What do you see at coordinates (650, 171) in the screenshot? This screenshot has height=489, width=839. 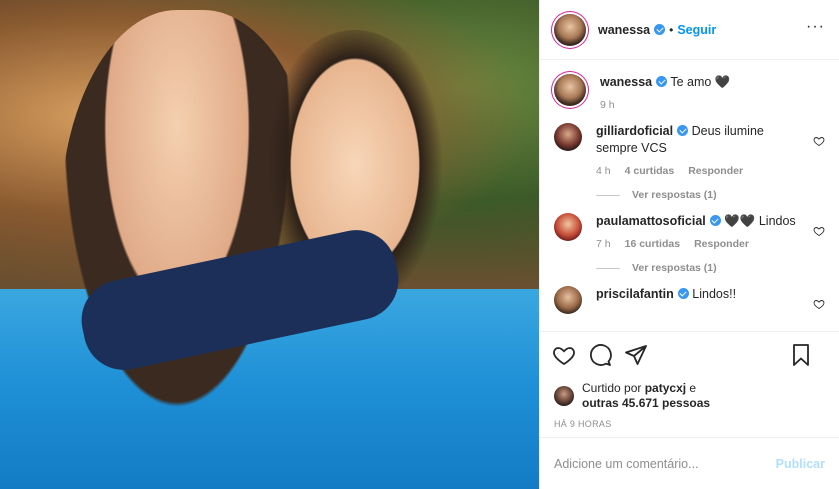 I see `comment-likes: 4 curtidas` at bounding box center [650, 171].